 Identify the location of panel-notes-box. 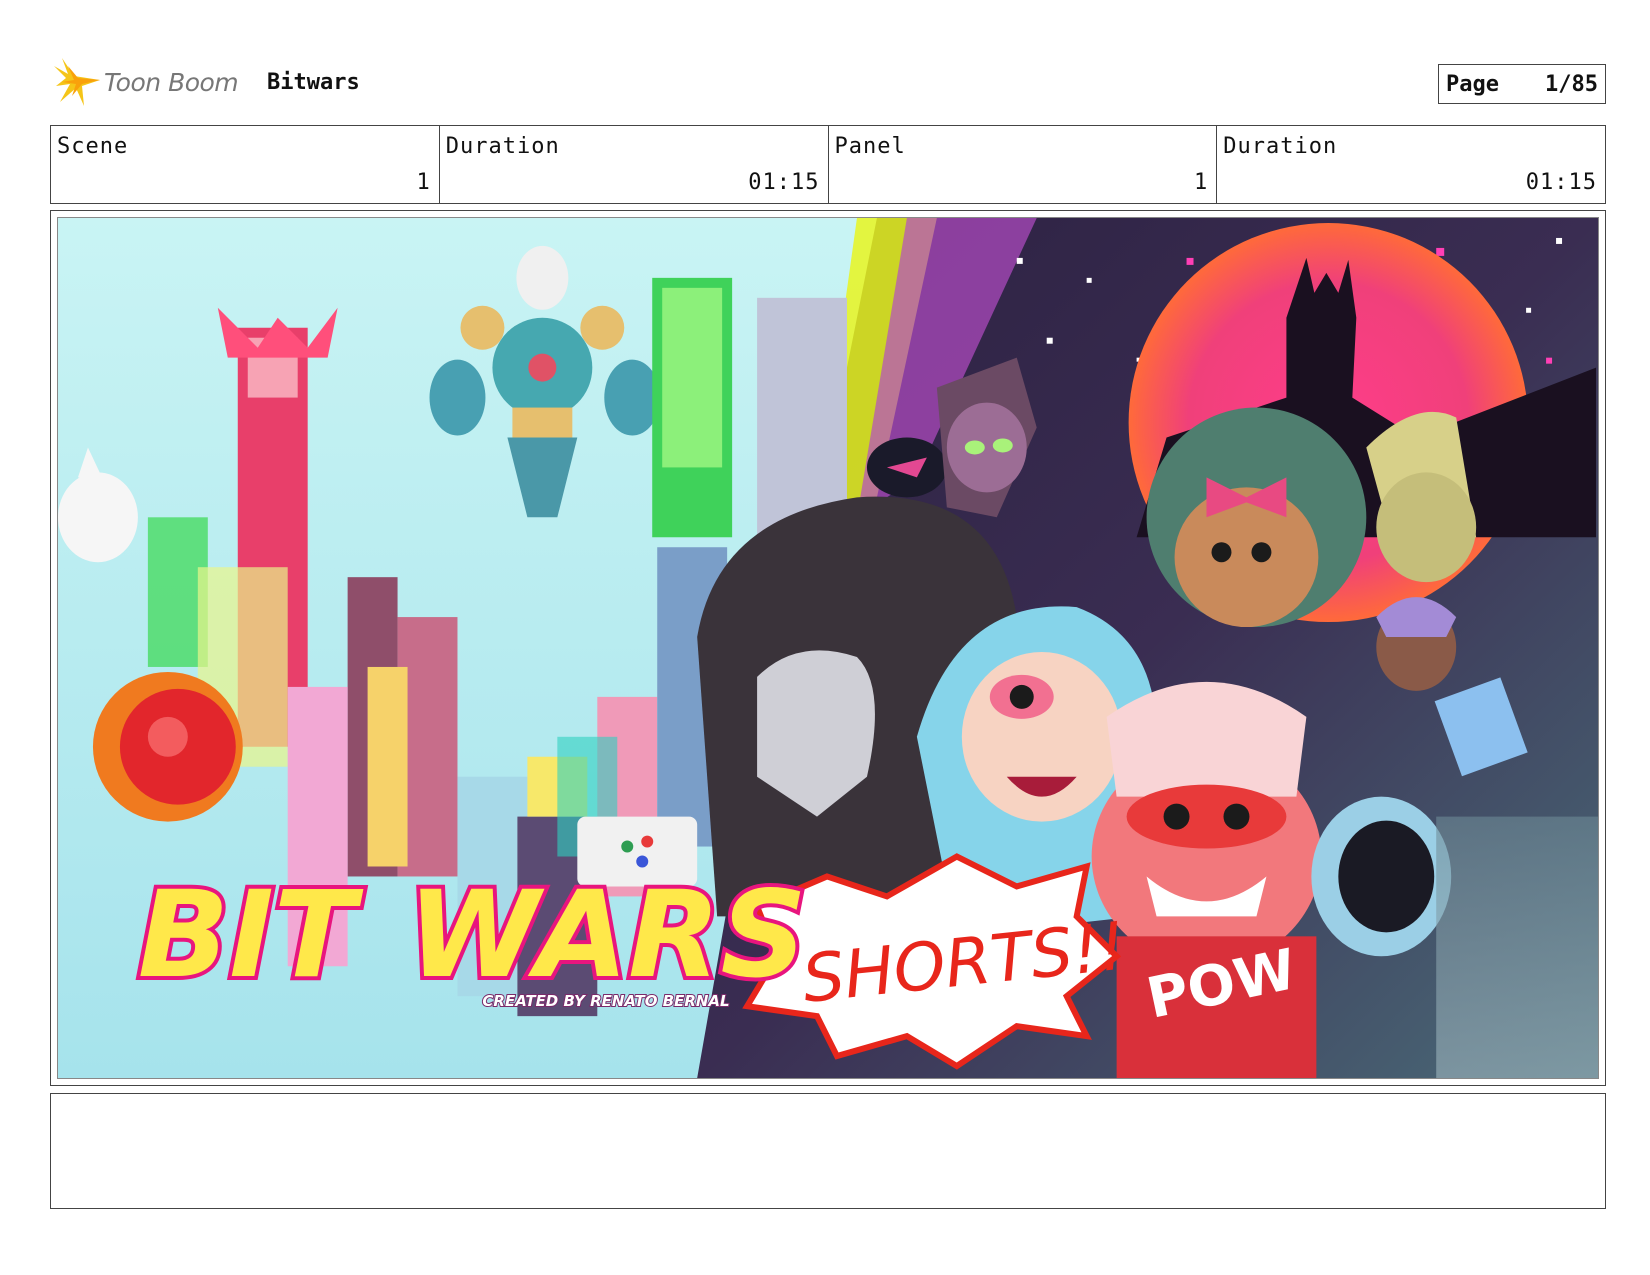
(828, 1151).